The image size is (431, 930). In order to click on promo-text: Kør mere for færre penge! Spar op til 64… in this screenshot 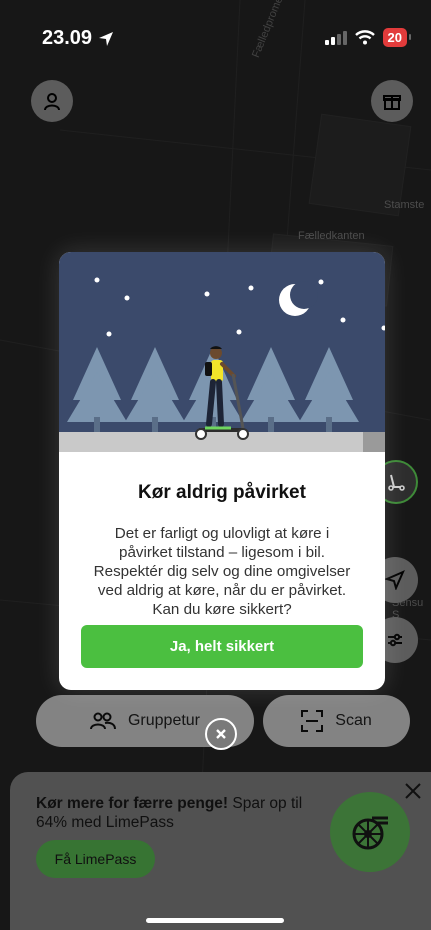, I will do `click(176, 813)`.